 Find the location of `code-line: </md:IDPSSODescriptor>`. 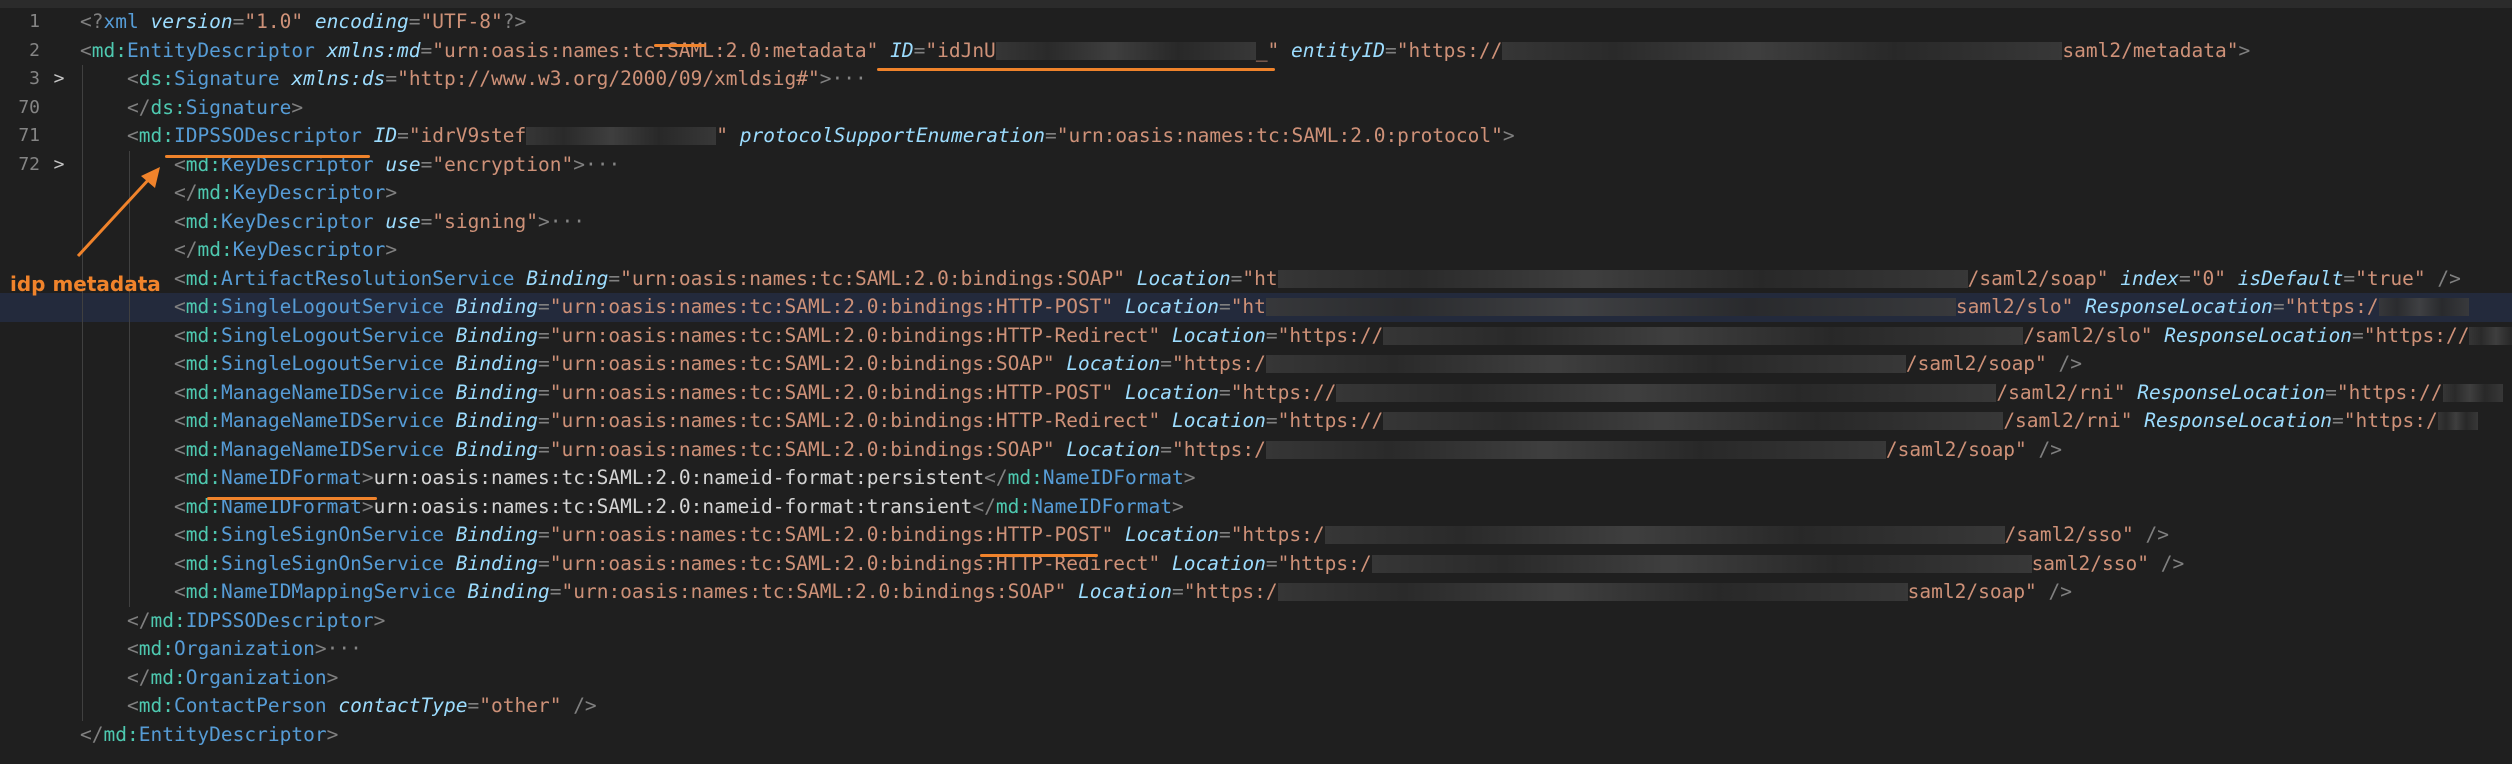

code-line: </md:IDPSSODescriptor> is located at coordinates (1256, 620).